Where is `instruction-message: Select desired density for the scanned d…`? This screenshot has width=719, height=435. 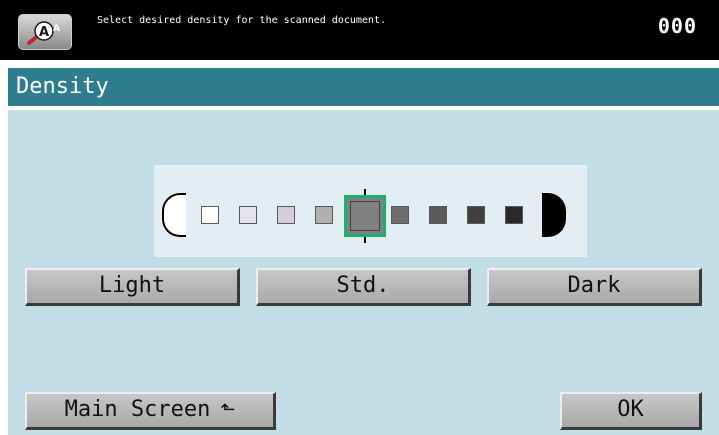
instruction-message: Select desired density for the scanned d… is located at coordinates (241, 20).